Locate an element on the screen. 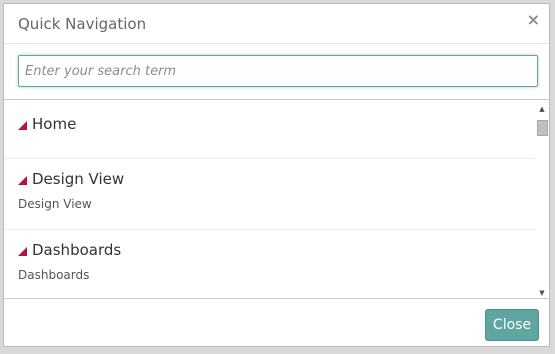 This screenshot has height=354, width=555. close-icon: × is located at coordinates (533, 20).